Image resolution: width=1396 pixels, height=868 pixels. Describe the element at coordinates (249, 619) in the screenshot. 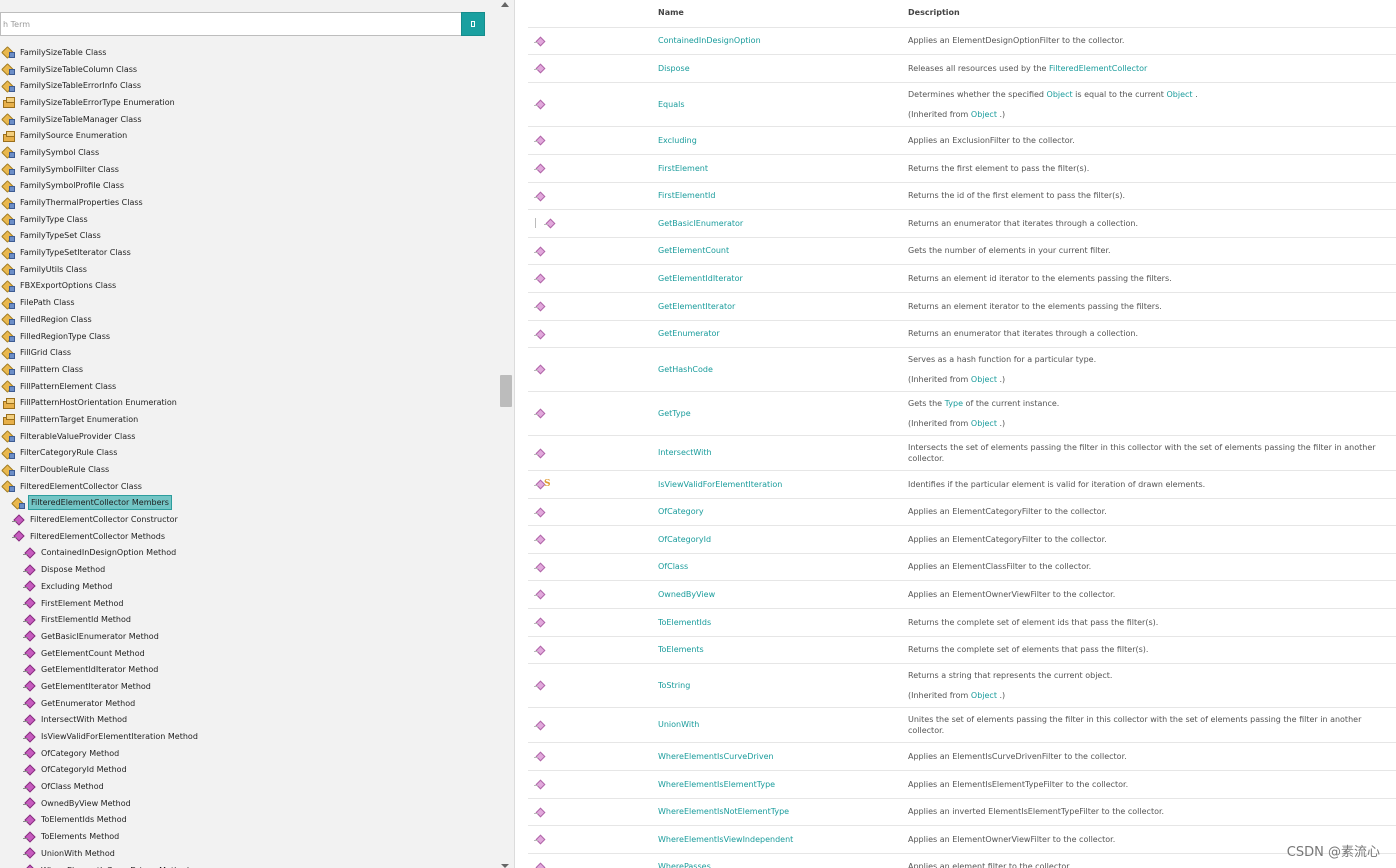

I see `tree-item: FirstElementId Method` at that location.